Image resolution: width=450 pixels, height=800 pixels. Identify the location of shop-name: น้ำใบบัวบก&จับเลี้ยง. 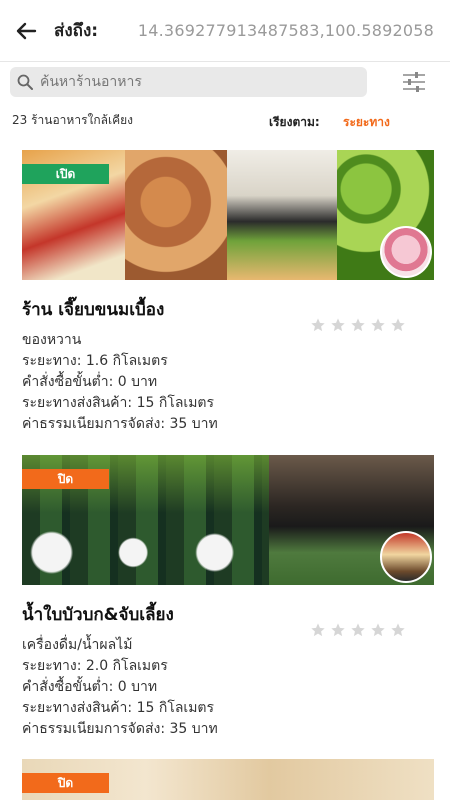
(98, 614).